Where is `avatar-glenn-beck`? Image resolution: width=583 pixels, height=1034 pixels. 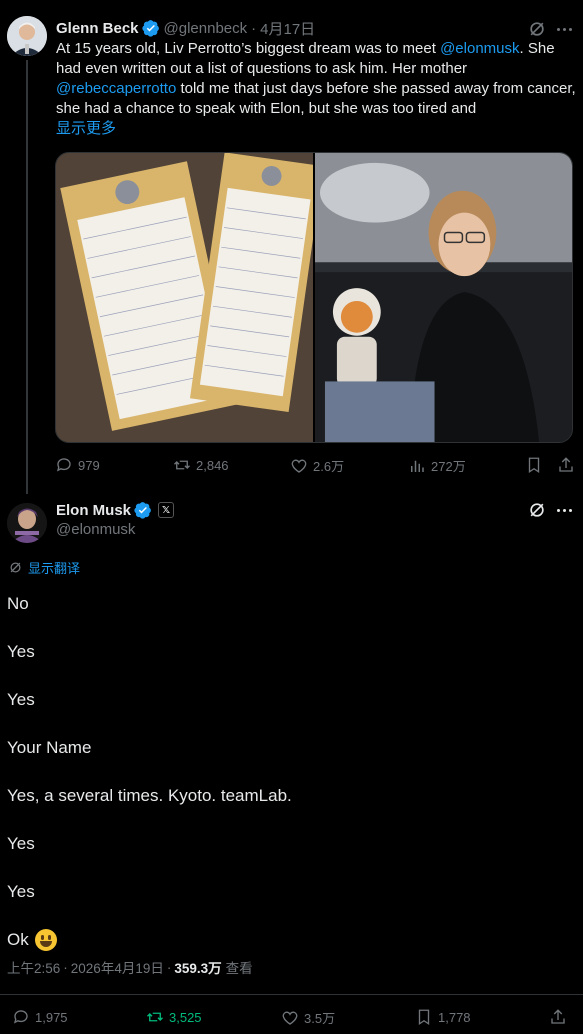
avatar-glenn-beck is located at coordinates (27, 36).